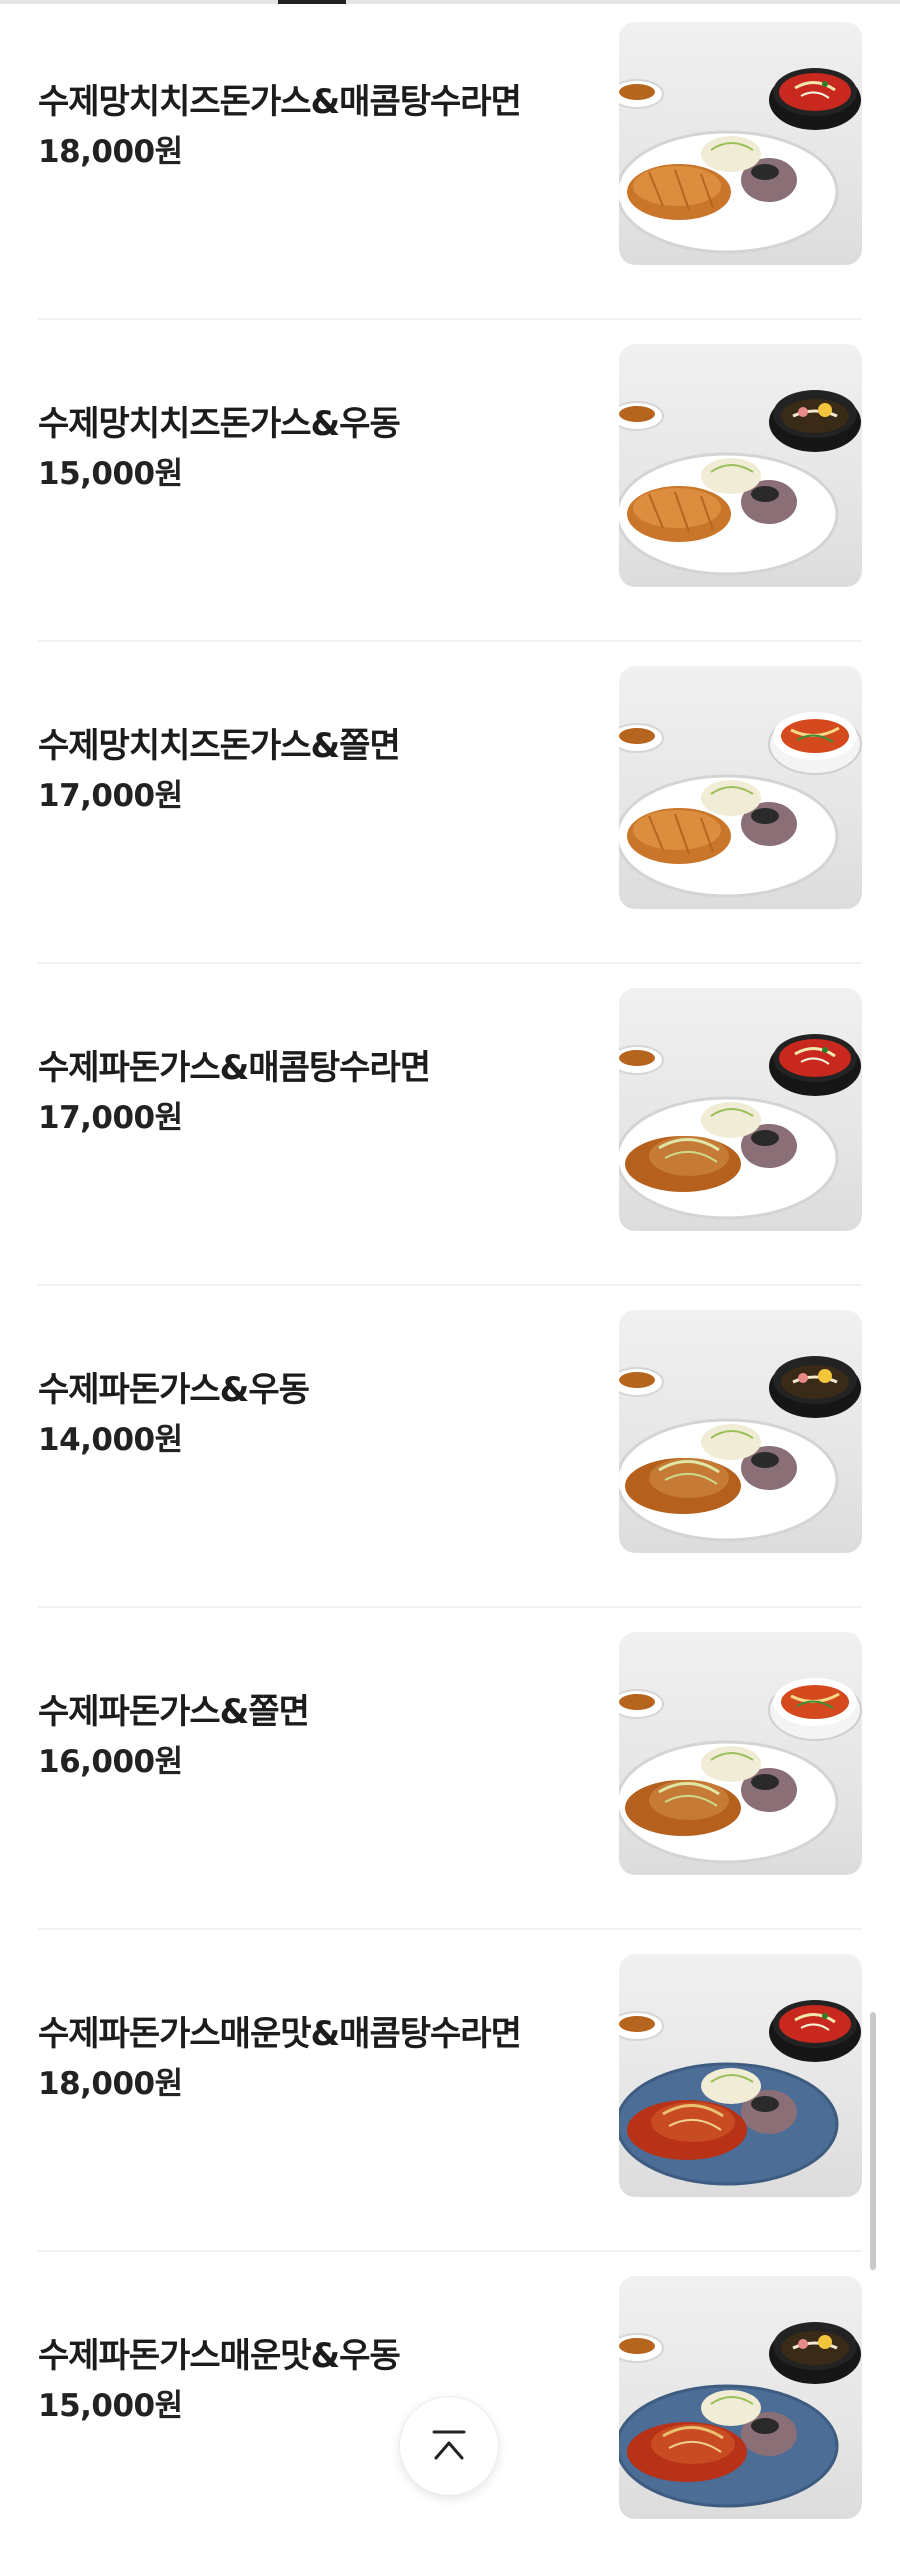 This screenshot has width=900, height=2574. What do you see at coordinates (234, 1068) in the screenshot?
I see `menu-item-name: 수제파돈가스&매콤탕수라면` at bounding box center [234, 1068].